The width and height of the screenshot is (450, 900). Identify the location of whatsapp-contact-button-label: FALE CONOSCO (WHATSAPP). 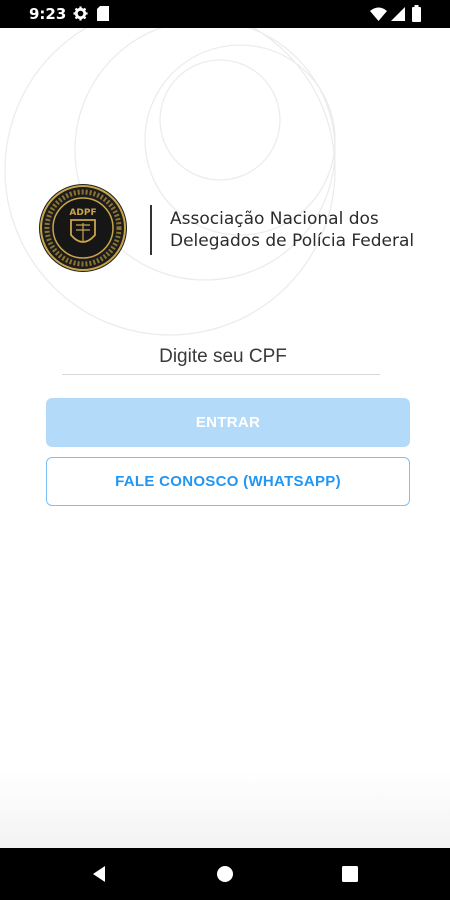
(228, 481).